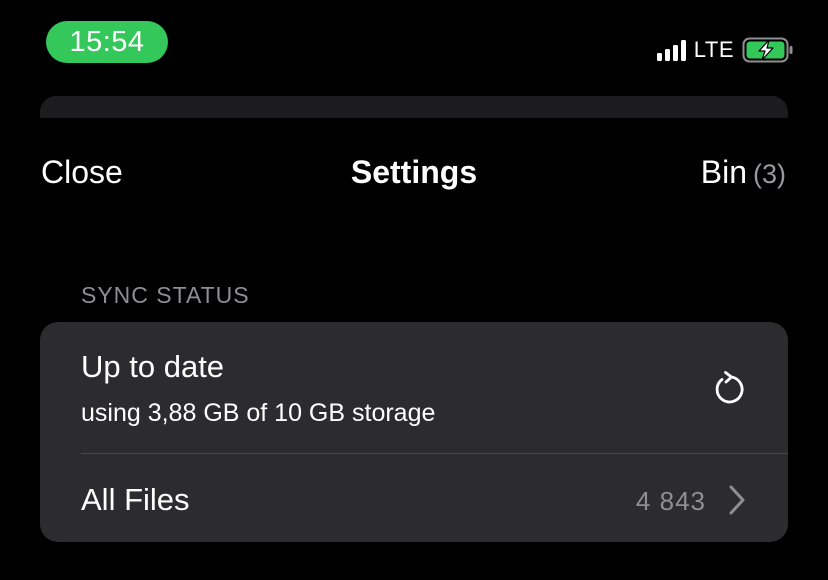 Image resolution: width=828 pixels, height=580 pixels. I want to click on chevron-right-icon, so click(737, 500).